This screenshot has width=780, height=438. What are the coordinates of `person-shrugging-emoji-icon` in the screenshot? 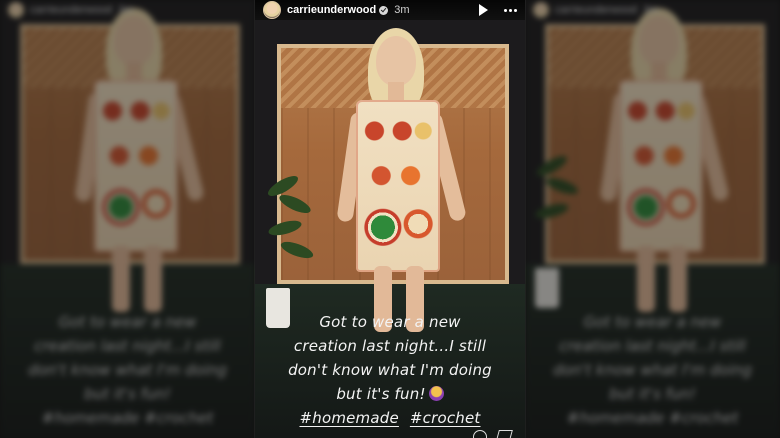 It's located at (436, 393).